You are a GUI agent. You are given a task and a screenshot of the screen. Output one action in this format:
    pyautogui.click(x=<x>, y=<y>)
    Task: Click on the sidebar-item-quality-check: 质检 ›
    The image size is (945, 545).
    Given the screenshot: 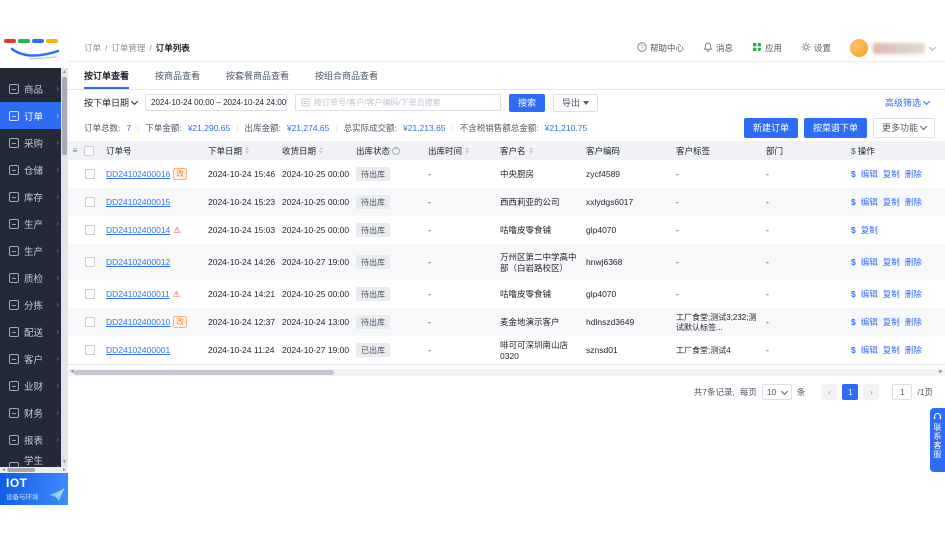 What is the action you would take?
    pyautogui.click(x=34, y=277)
    